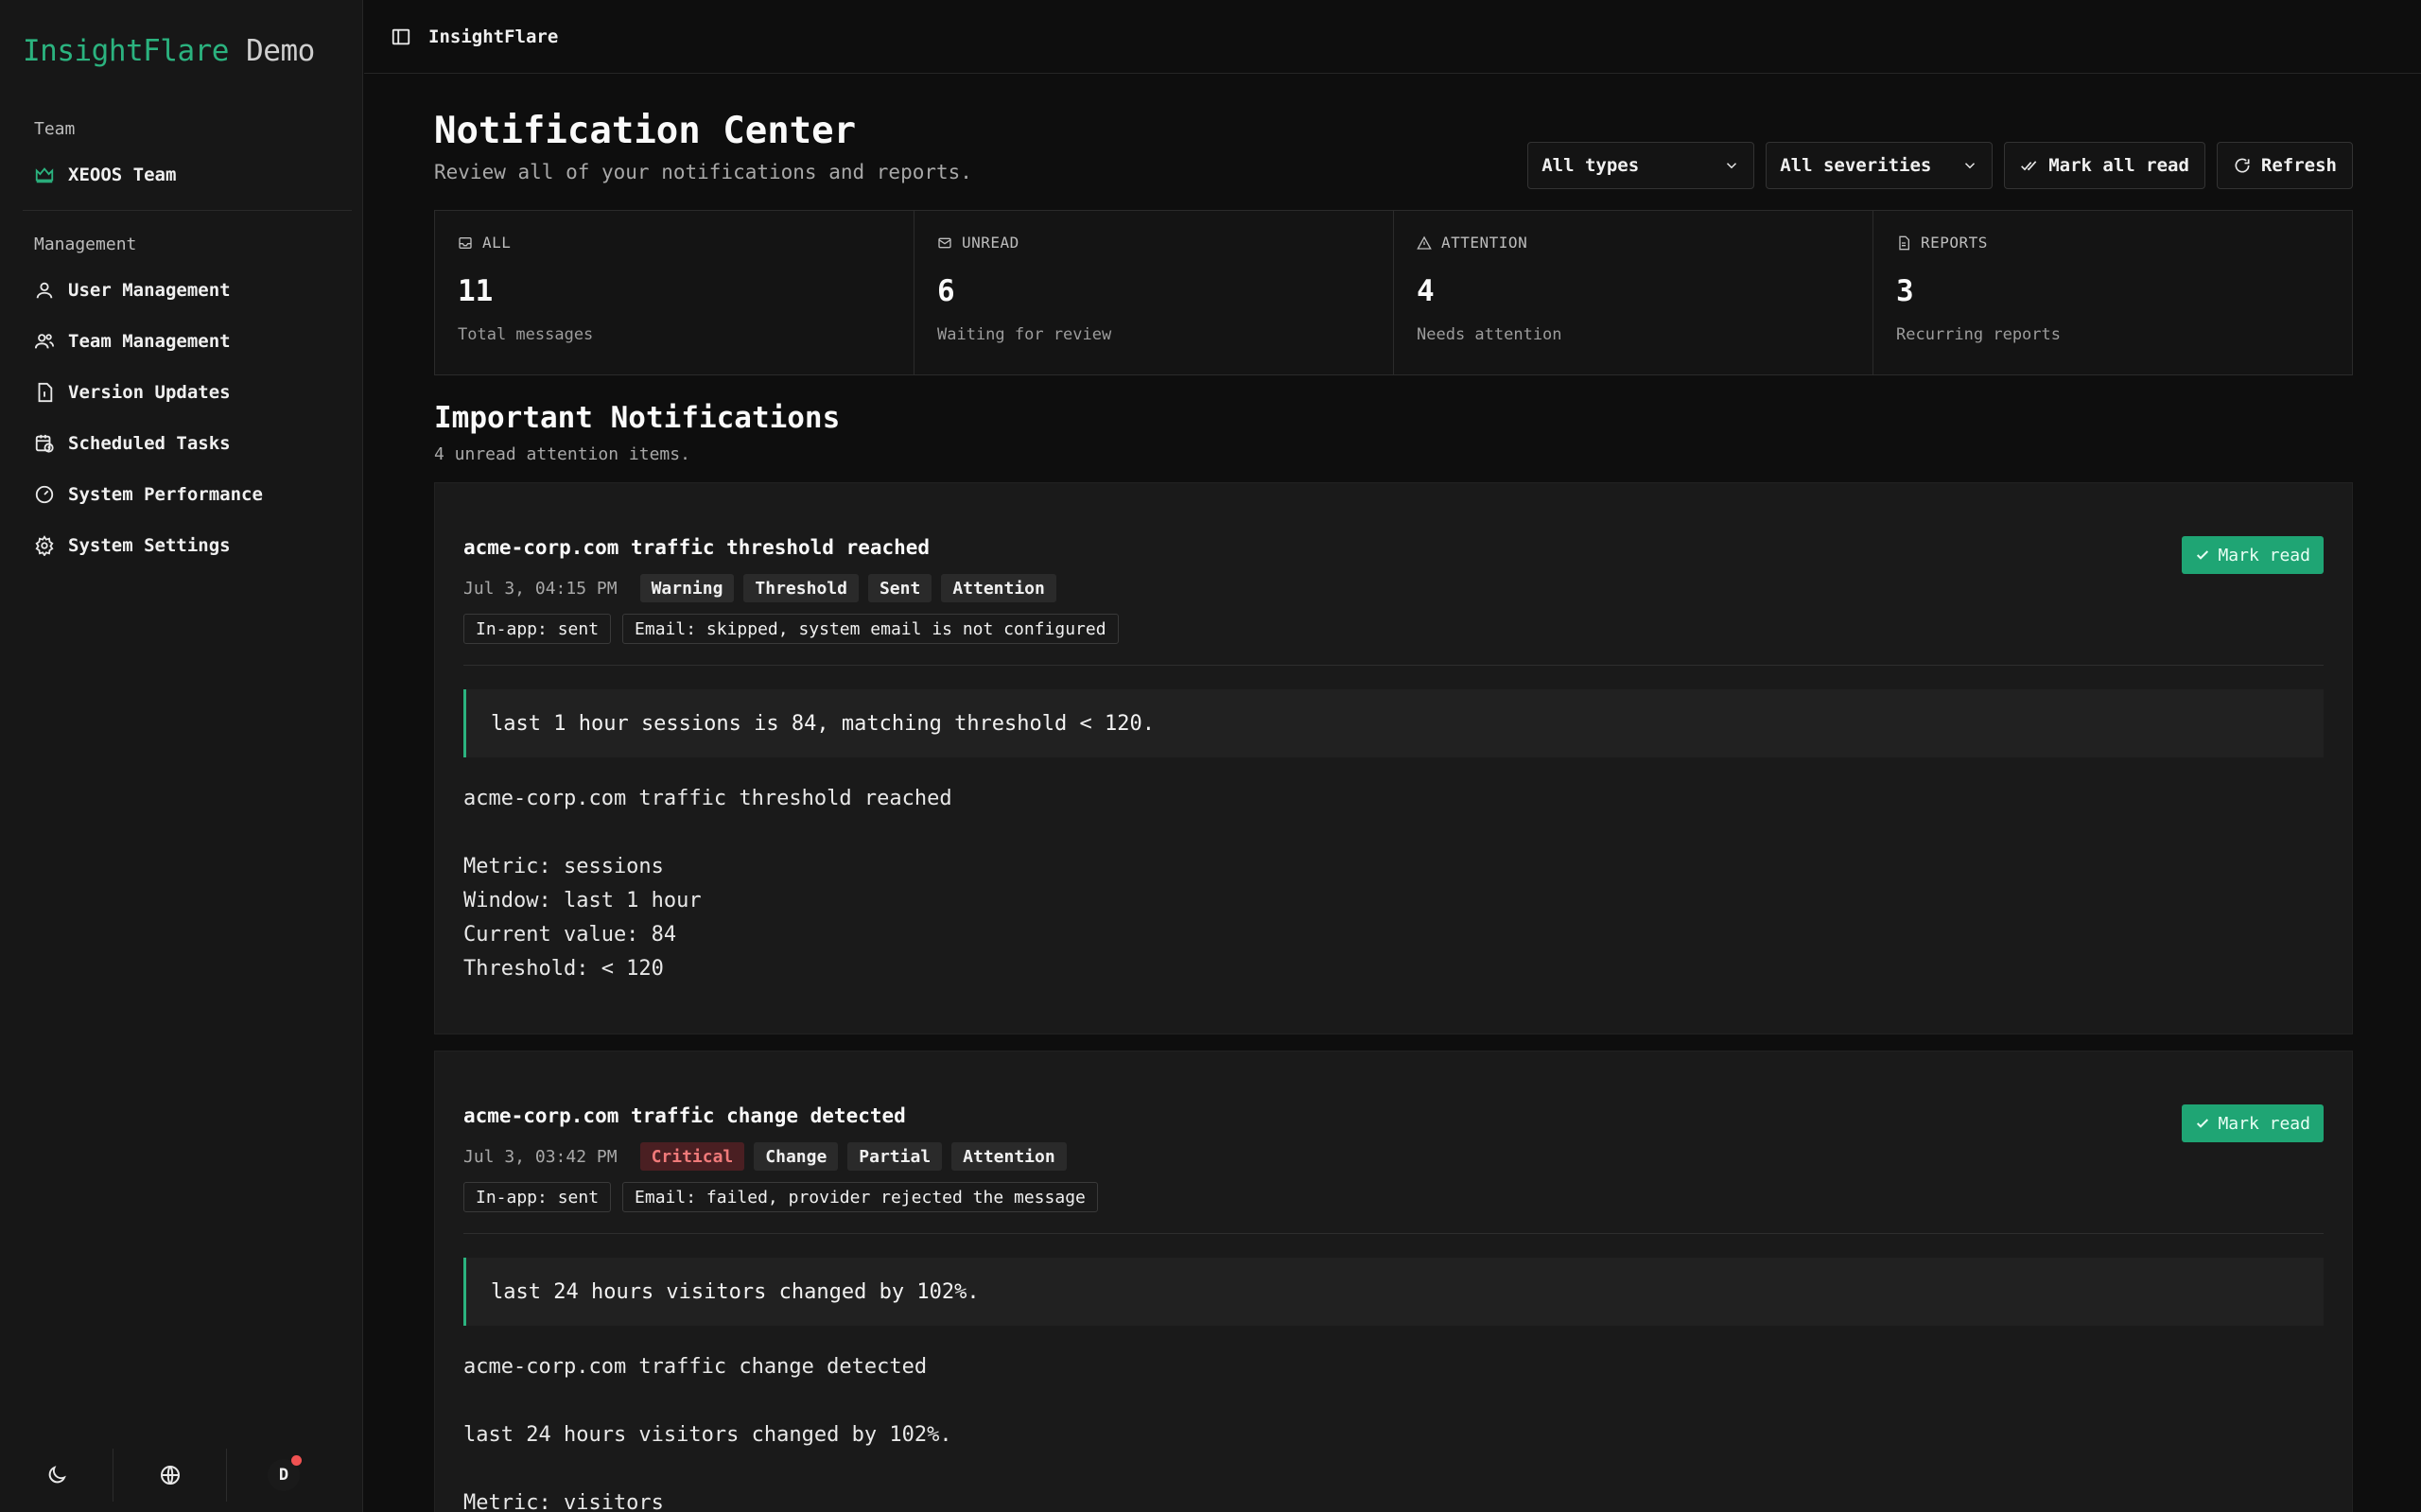 The width and height of the screenshot is (2421, 1512). I want to click on notification-title: acme-corp.com traffic threshold reached, so click(697, 547).